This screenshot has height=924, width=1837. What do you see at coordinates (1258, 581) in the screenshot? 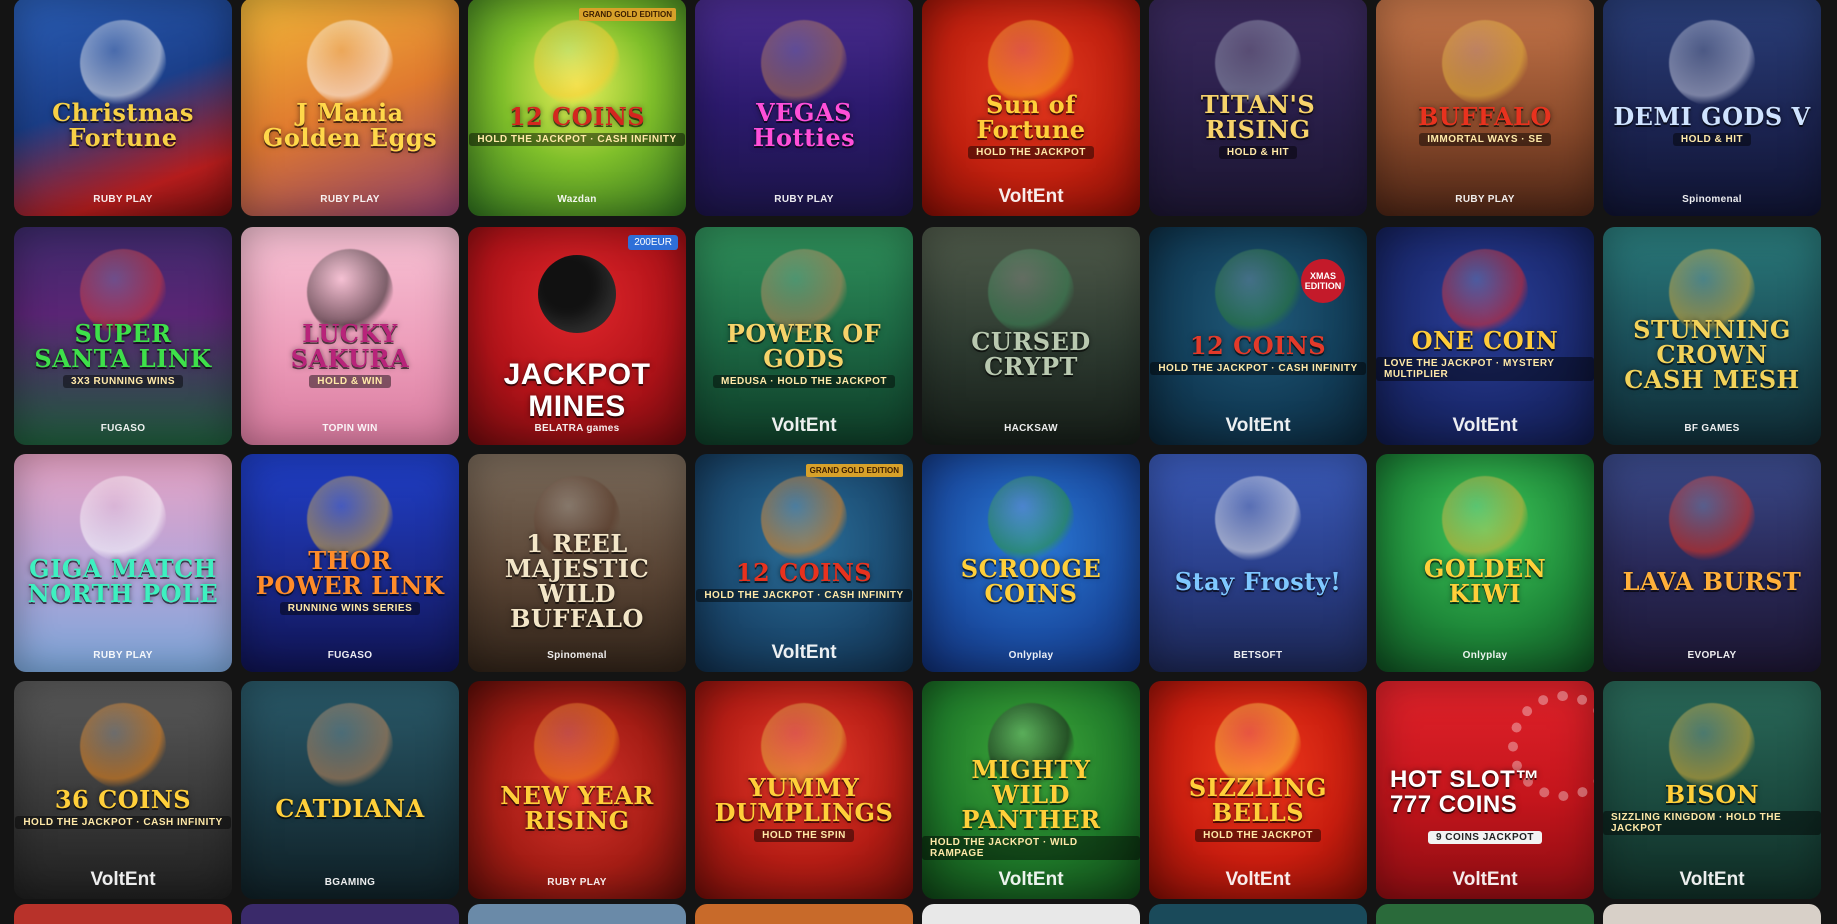
I see `game-title: Stay Frosty!` at bounding box center [1258, 581].